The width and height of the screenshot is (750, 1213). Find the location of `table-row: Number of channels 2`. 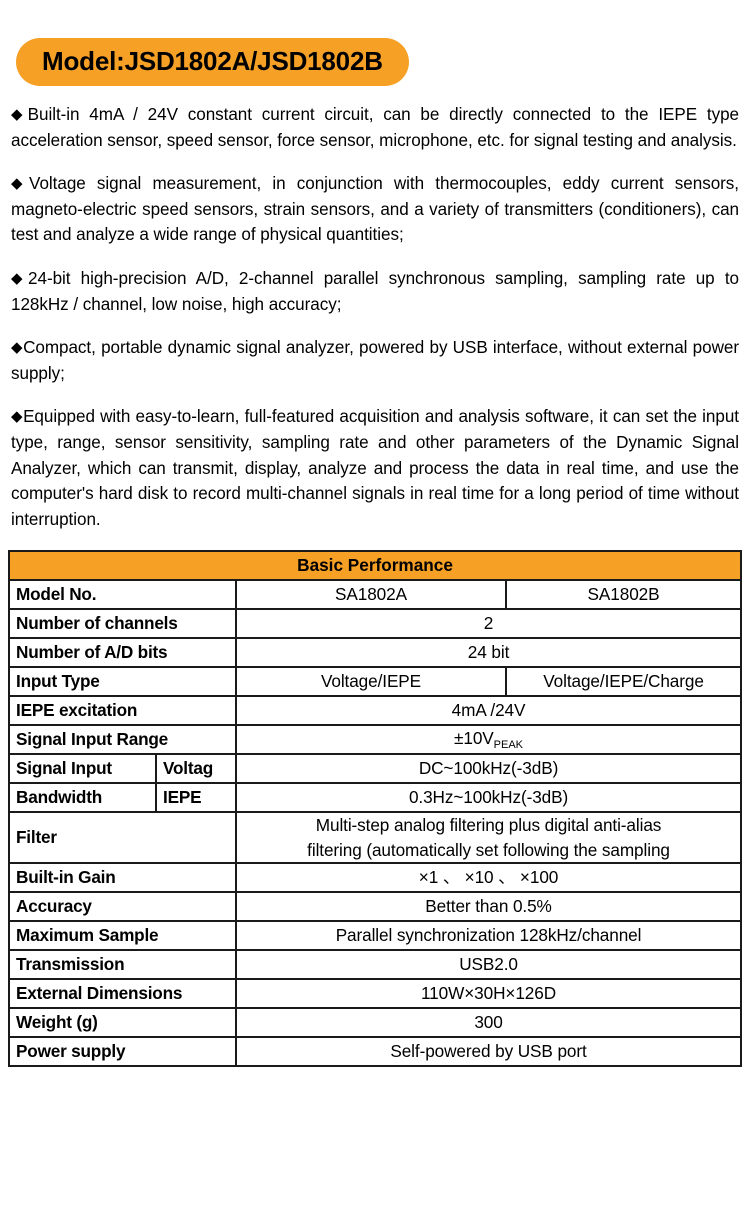

table-row: Number of channels 2 is located at coordinates (375, 624).